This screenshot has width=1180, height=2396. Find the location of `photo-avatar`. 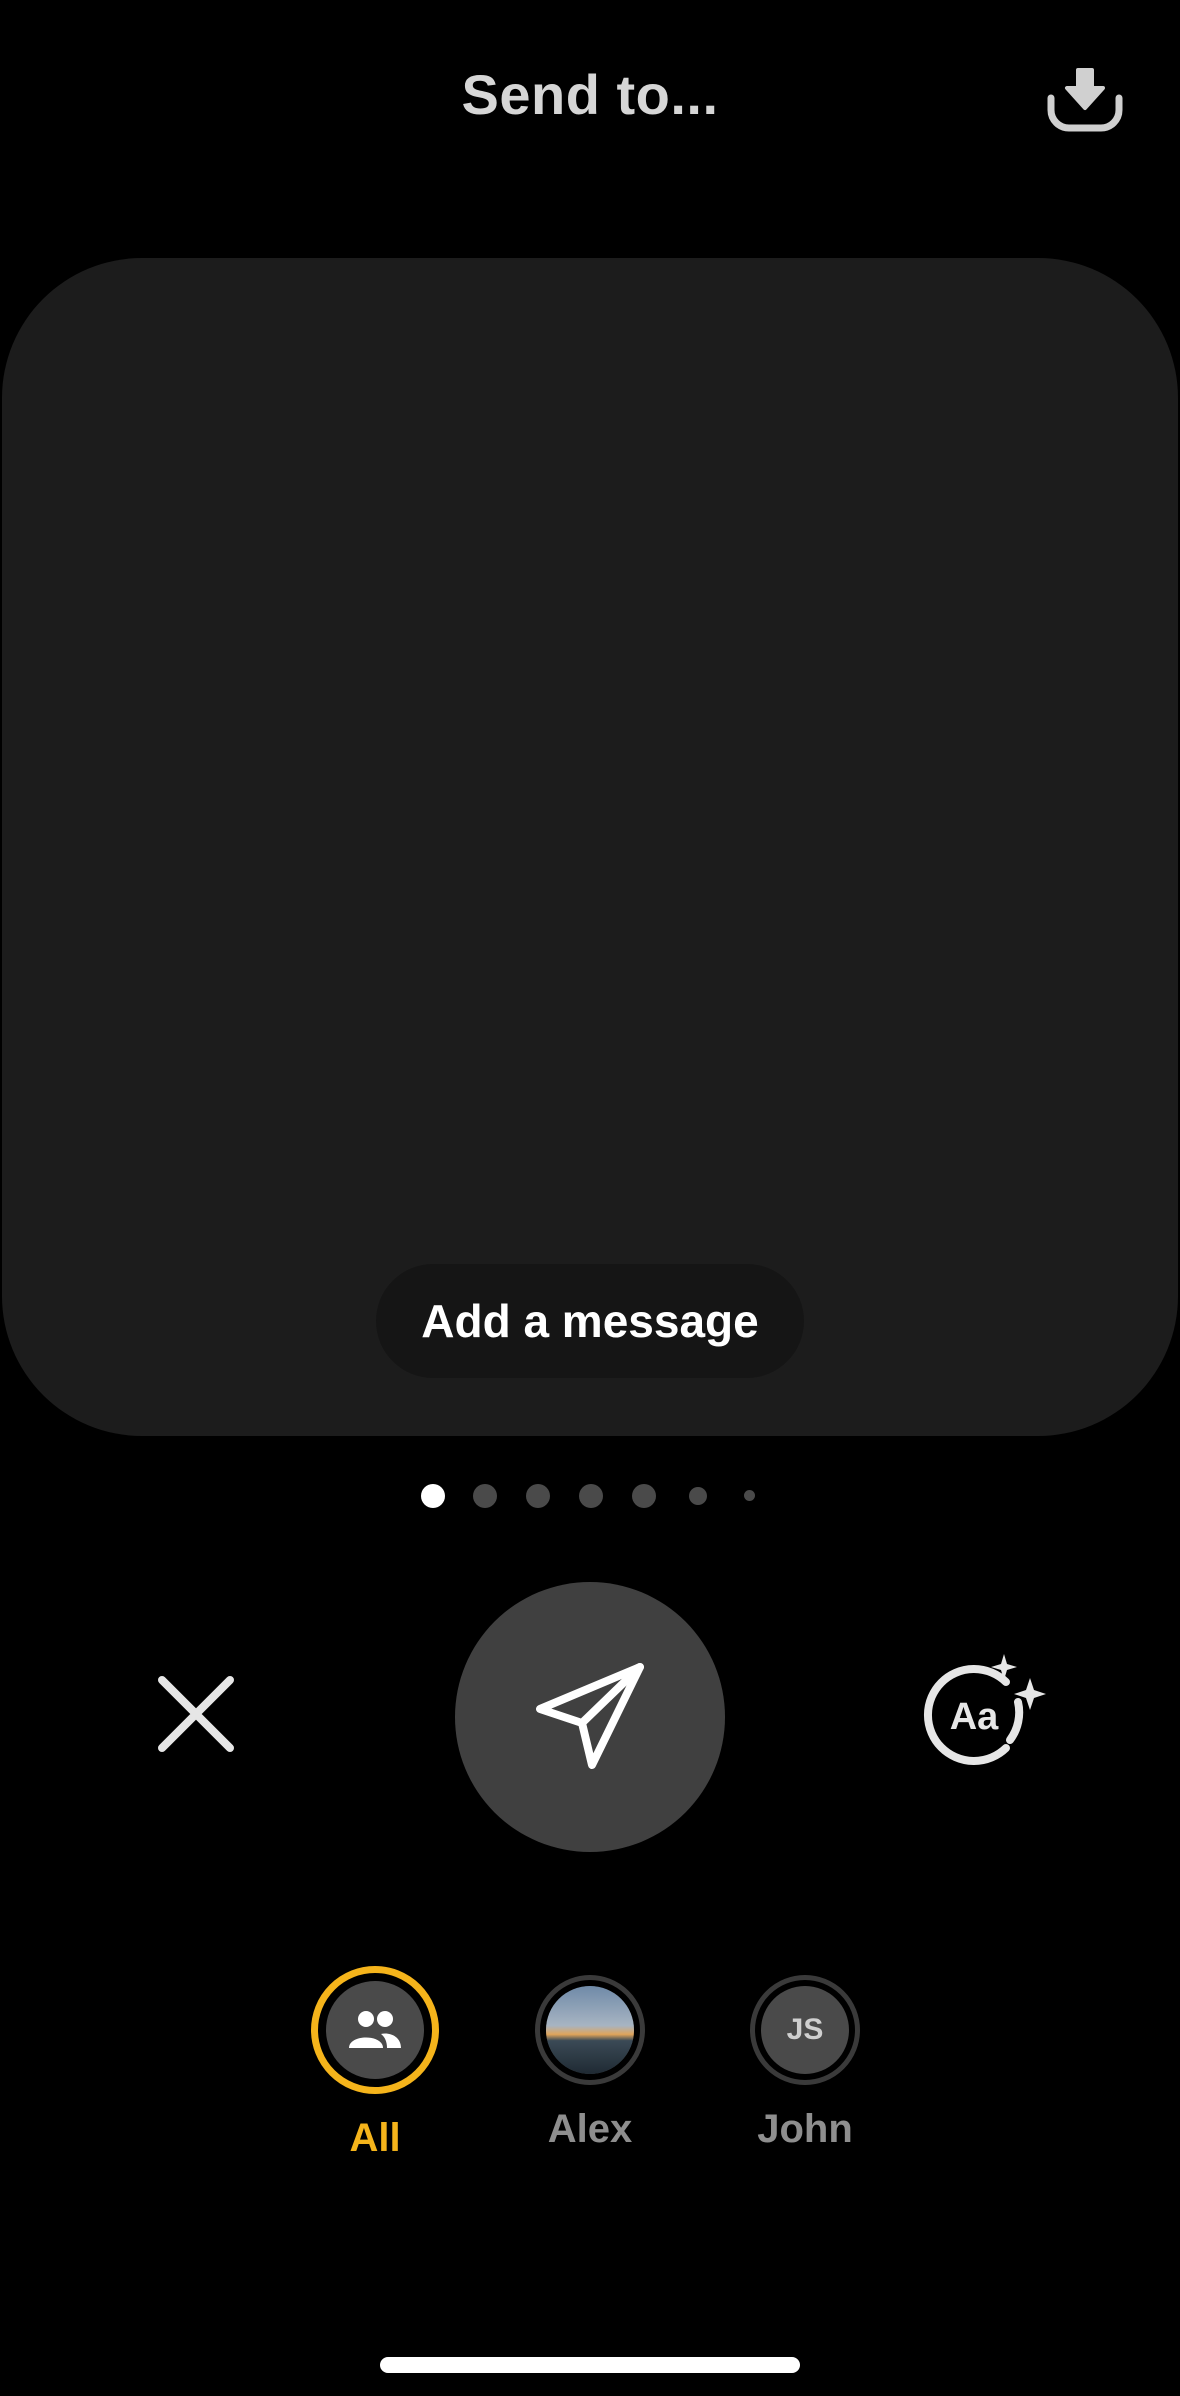

photo-avatar is located at coordinates (590, 2030).